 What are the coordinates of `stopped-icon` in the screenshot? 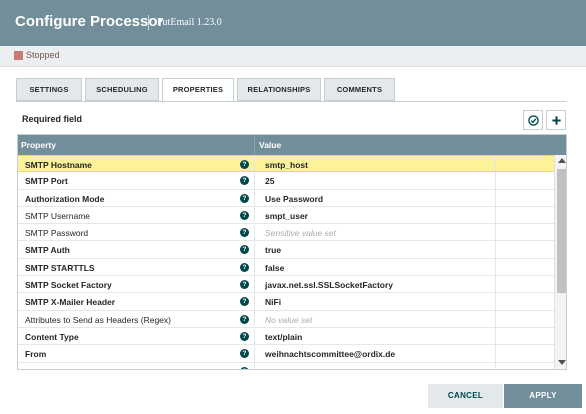 It's located at (18, 55).